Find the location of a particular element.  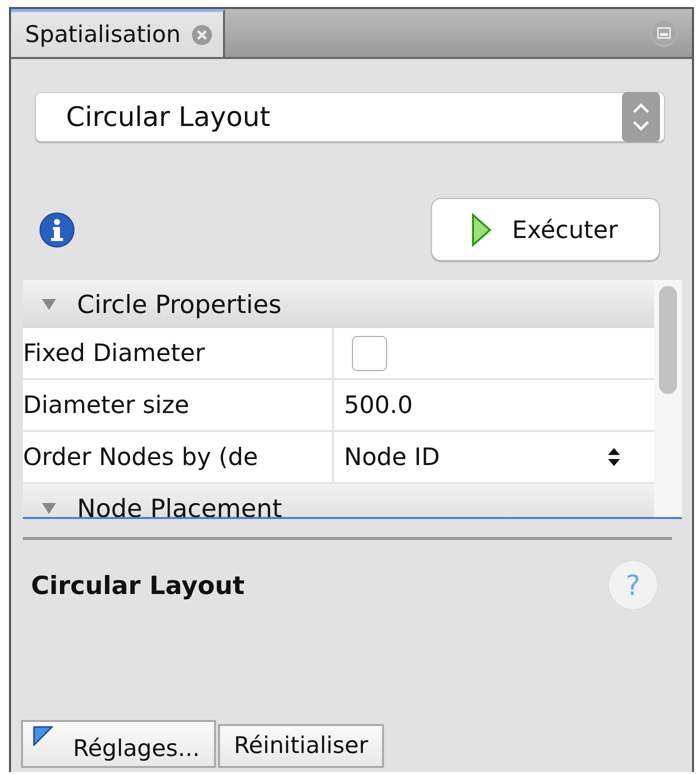

property-name: Diameter size is located at coordinates (178, 405).